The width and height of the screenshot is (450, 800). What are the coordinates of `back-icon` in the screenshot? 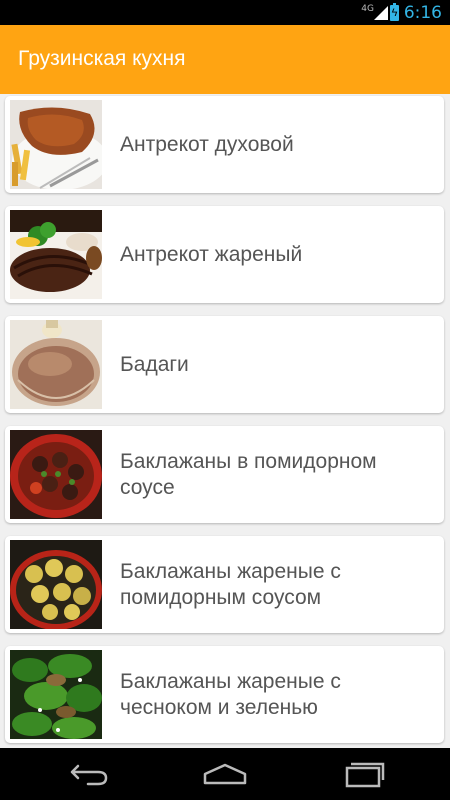 It's located at (89, 775).